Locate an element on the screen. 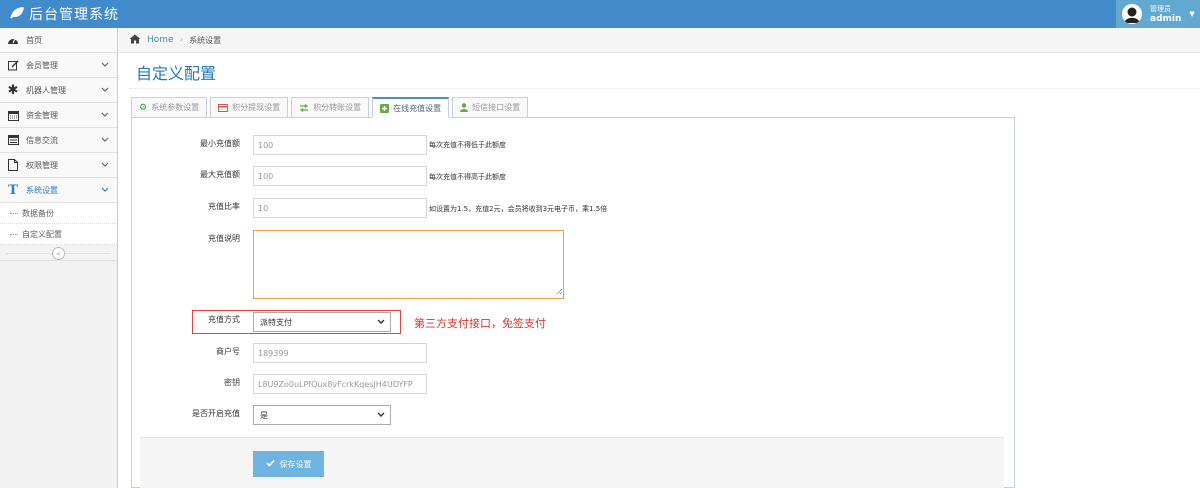 The height and width of the screenshot is (488, 1200). annotation-text: 第三方支付接口，免签支付 is located at coordinates (480, 323).